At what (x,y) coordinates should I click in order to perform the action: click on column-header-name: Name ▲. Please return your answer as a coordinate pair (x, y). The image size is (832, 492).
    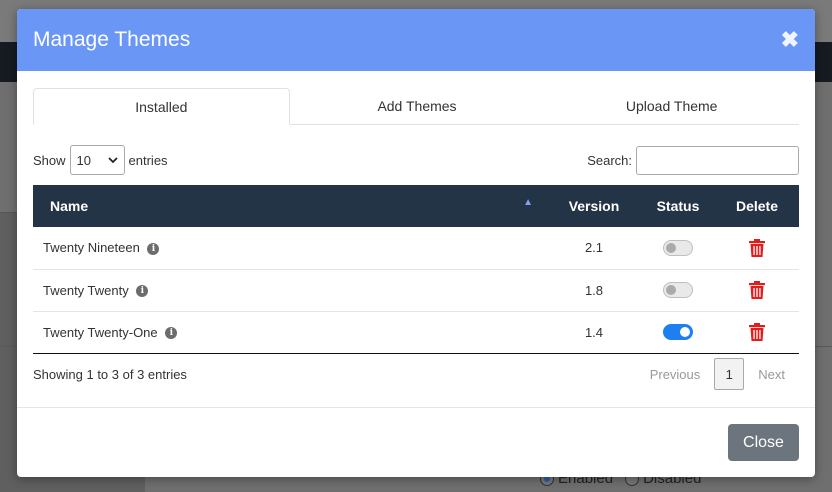
    Looking at the image, I should click on (290, 206).